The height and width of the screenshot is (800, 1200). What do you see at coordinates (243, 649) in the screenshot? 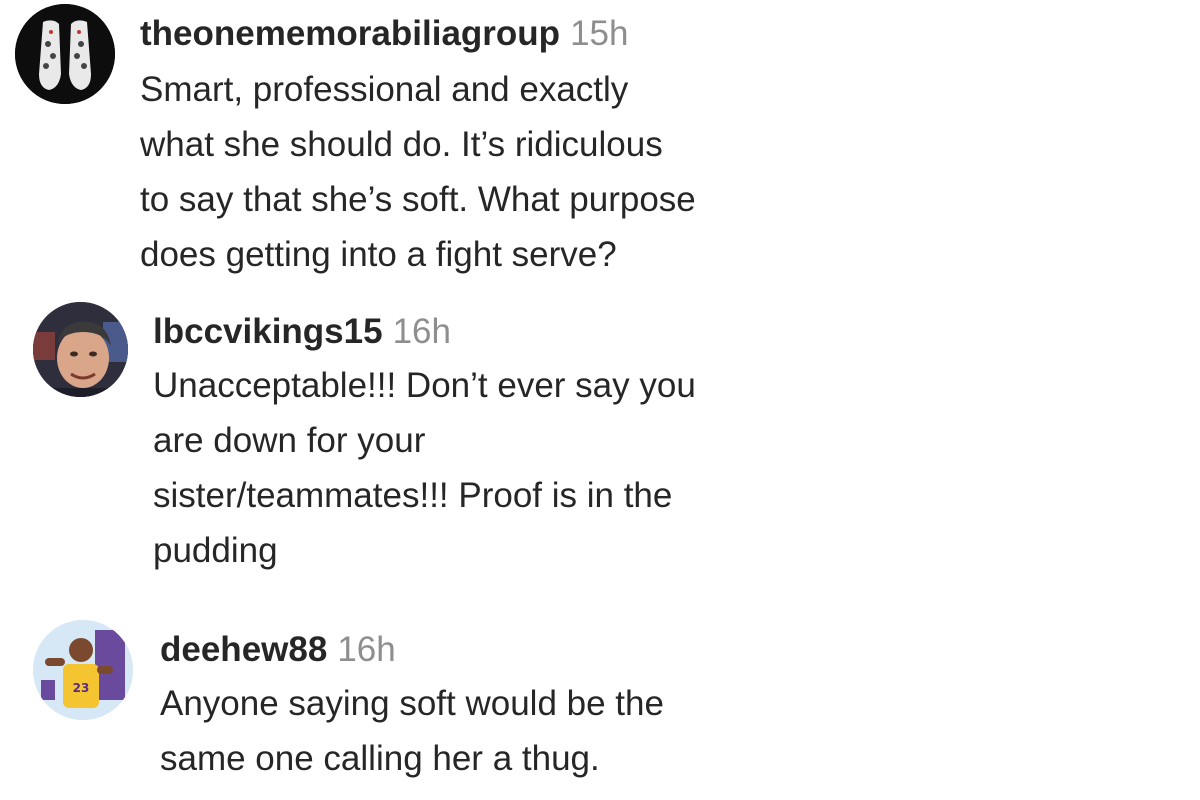
I see `username-link: deehew88` at bounding box center [243, 649].